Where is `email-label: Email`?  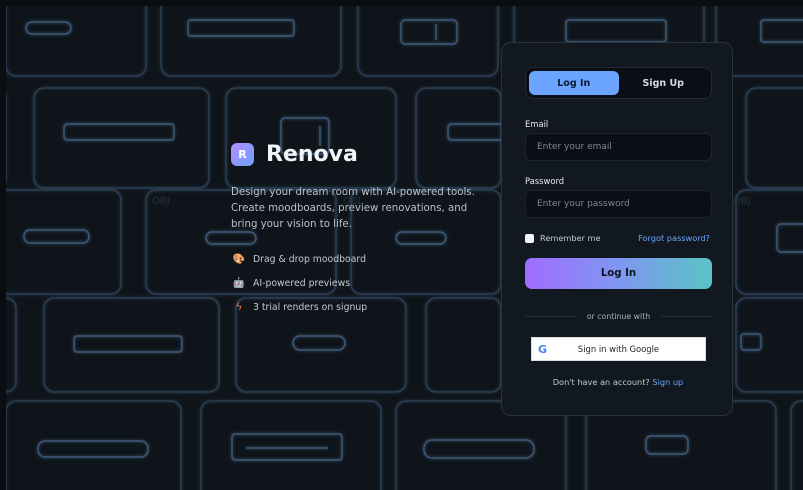 email-label: Email is located at coordinates (537, 124).